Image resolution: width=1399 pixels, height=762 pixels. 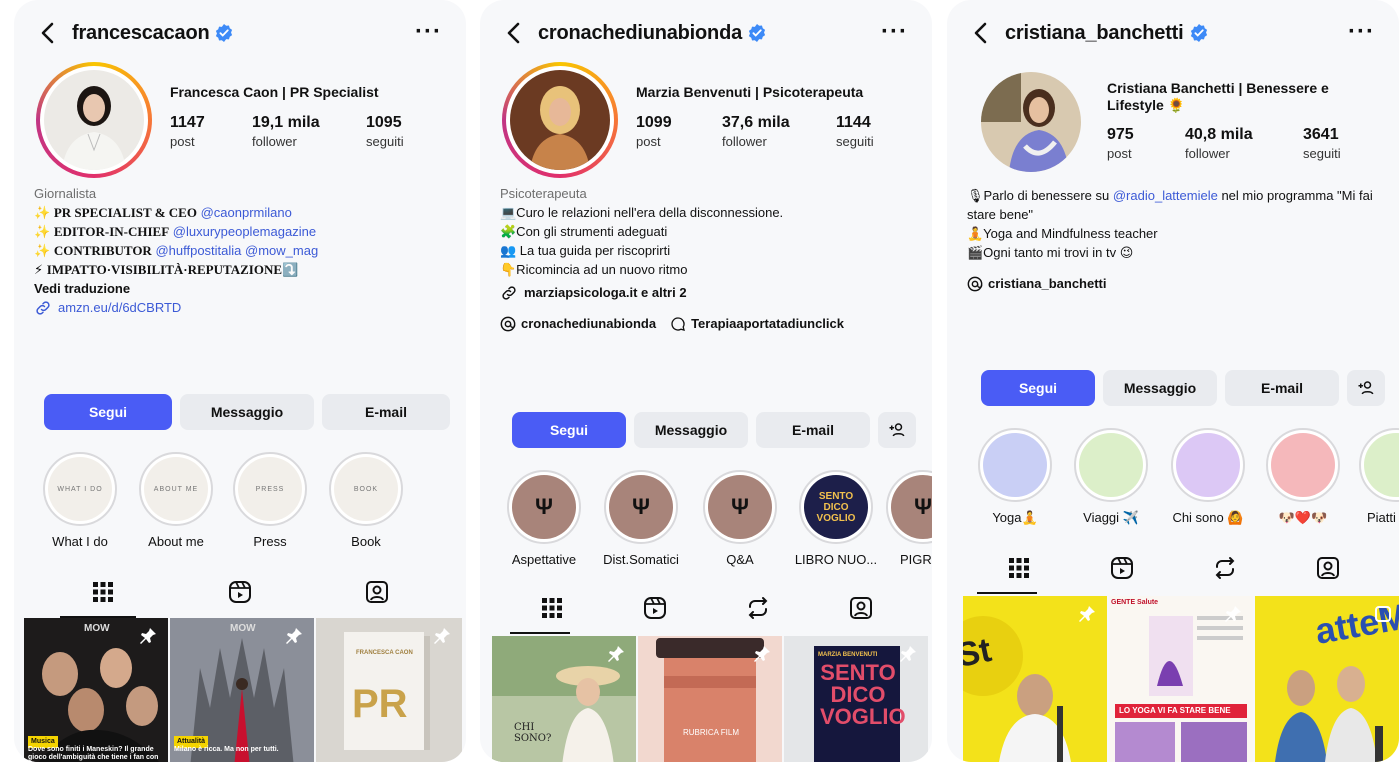 What do you see at coordinates (679, 131) in the screenshot?
I see `stat-posts: 1099 post` at bounding box center [679, 131].